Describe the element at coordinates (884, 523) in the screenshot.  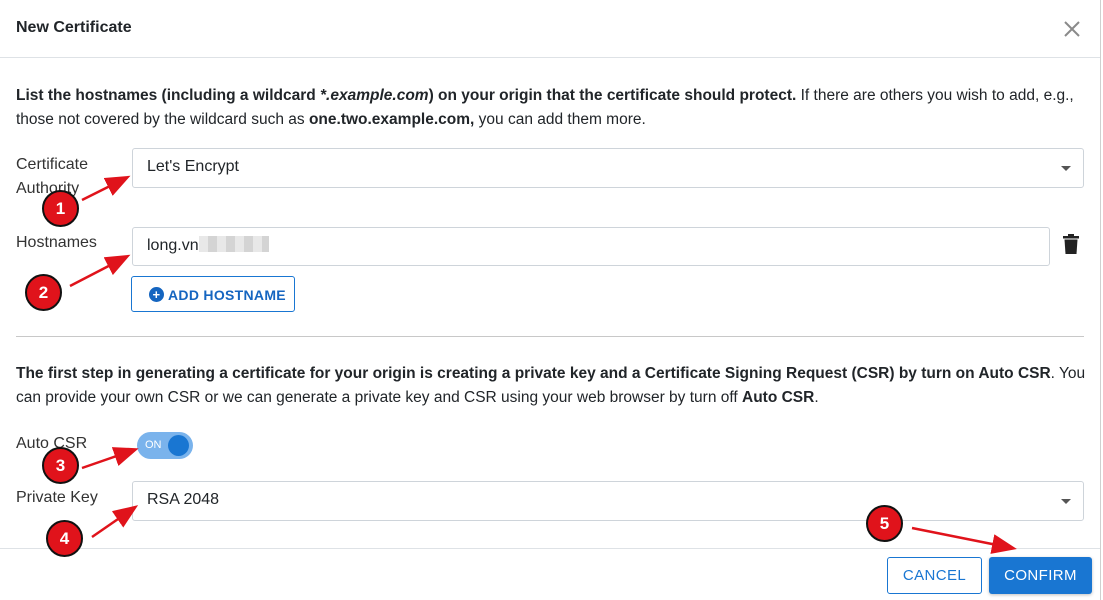
I see `step-marker-5: 5` at that location.